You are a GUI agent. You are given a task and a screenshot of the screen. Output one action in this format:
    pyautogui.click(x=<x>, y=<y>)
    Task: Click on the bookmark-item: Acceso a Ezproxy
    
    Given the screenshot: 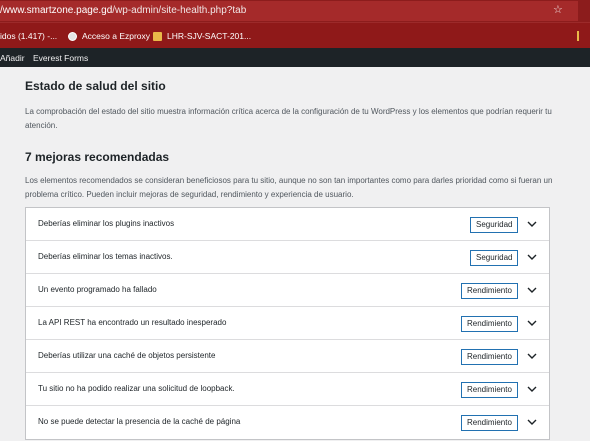 What is the action you would take?
    pyautogui.click(x=109, y=36)
    